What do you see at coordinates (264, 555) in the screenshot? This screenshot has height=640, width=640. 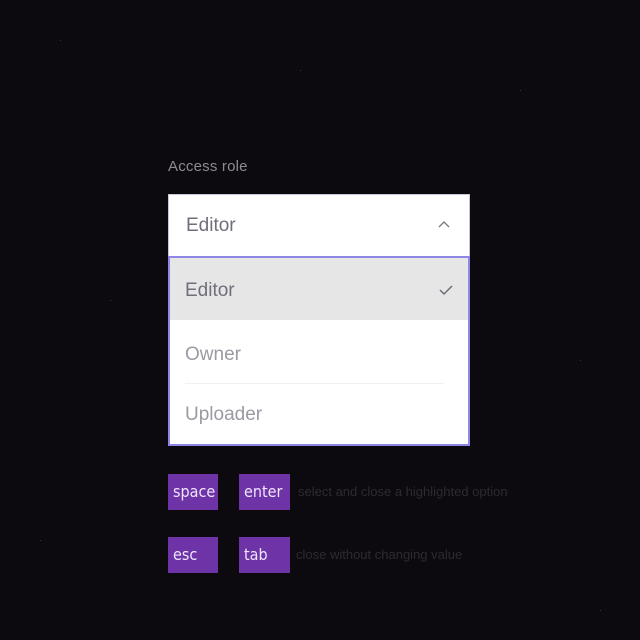 I see `tab-key-badge: tab` at bounding box center [264, 555].